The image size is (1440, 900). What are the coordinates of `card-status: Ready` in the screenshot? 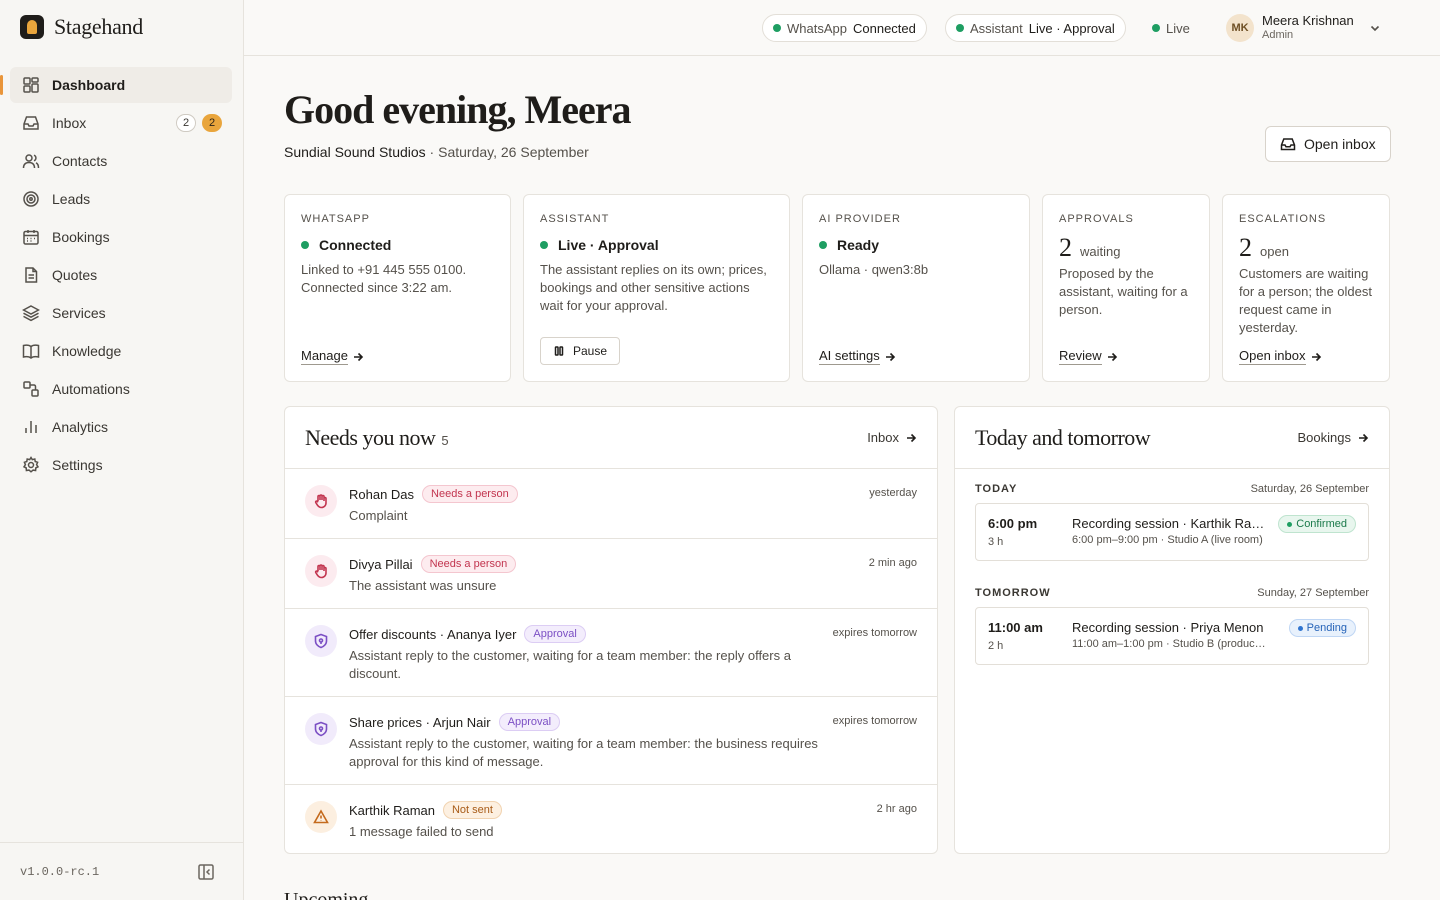 It's located at (916, 245).